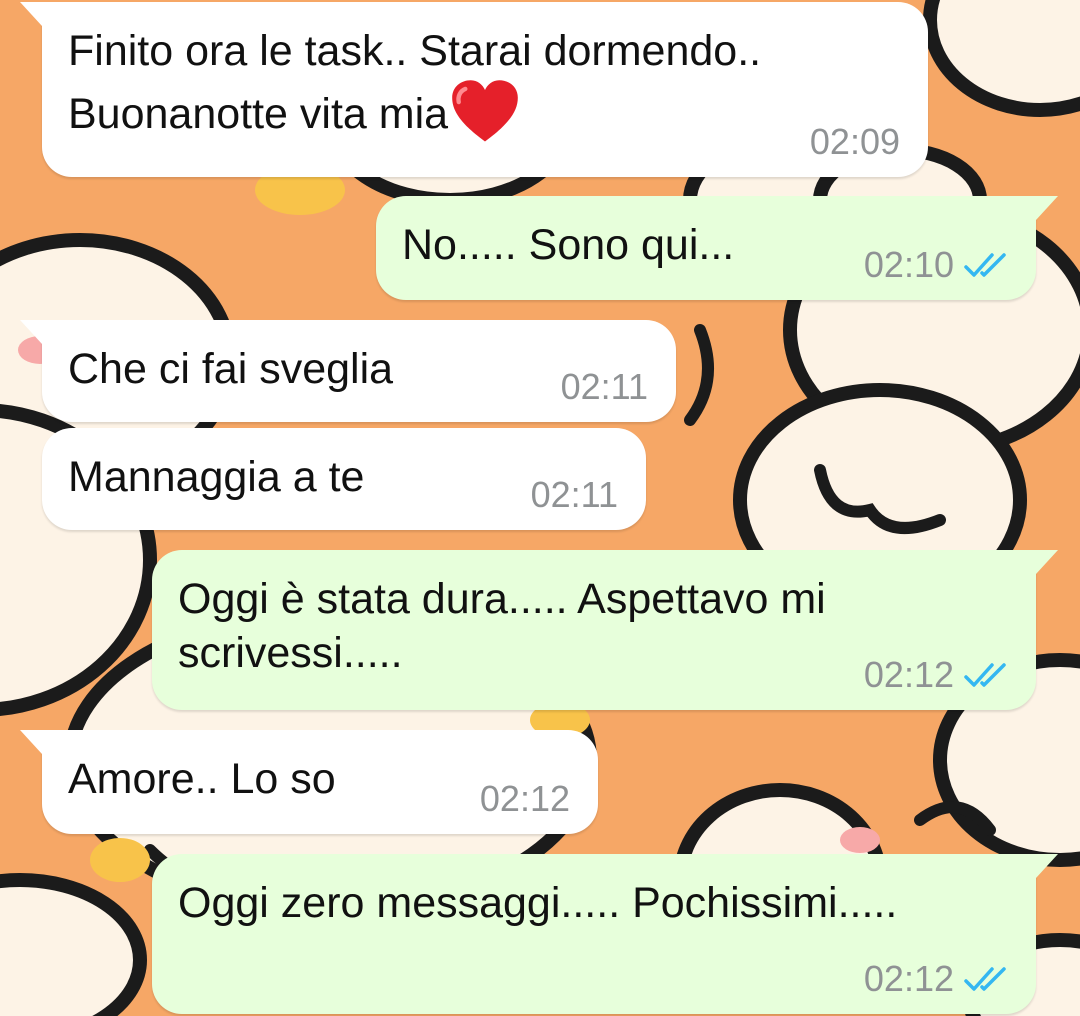 Image resolution: width=1080 pixels, height=1016 pixels. What do you see at coordinates (216, 477) in the screenshot?
I see `message-text: Mannaggia a te` at bounding box center [216, 477].